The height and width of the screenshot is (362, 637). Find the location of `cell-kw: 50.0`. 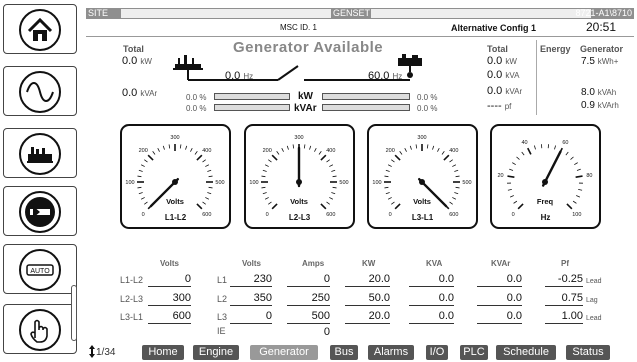

cell-kw: 50.0 is located at coordinates (367, 299).